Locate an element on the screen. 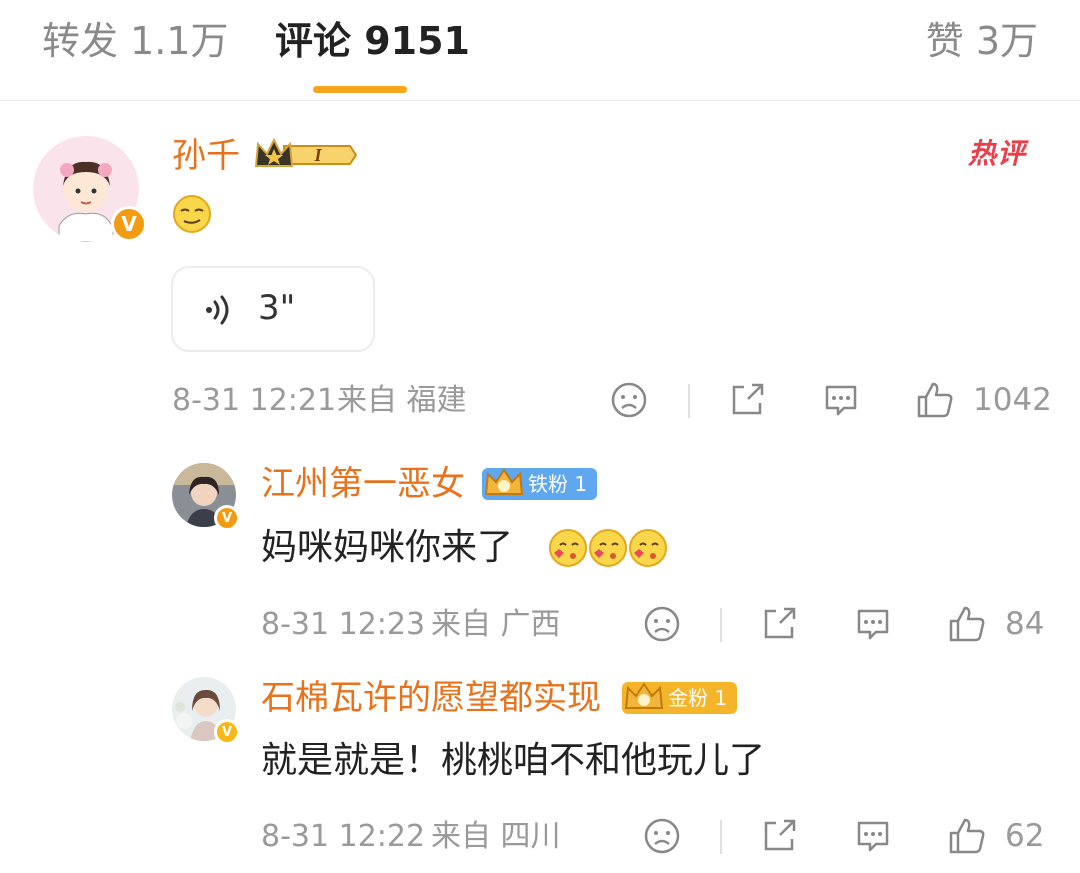 The width and height of the screenshot is (1080, 873). level-badge-text: I is located at coordinates (317, 155).